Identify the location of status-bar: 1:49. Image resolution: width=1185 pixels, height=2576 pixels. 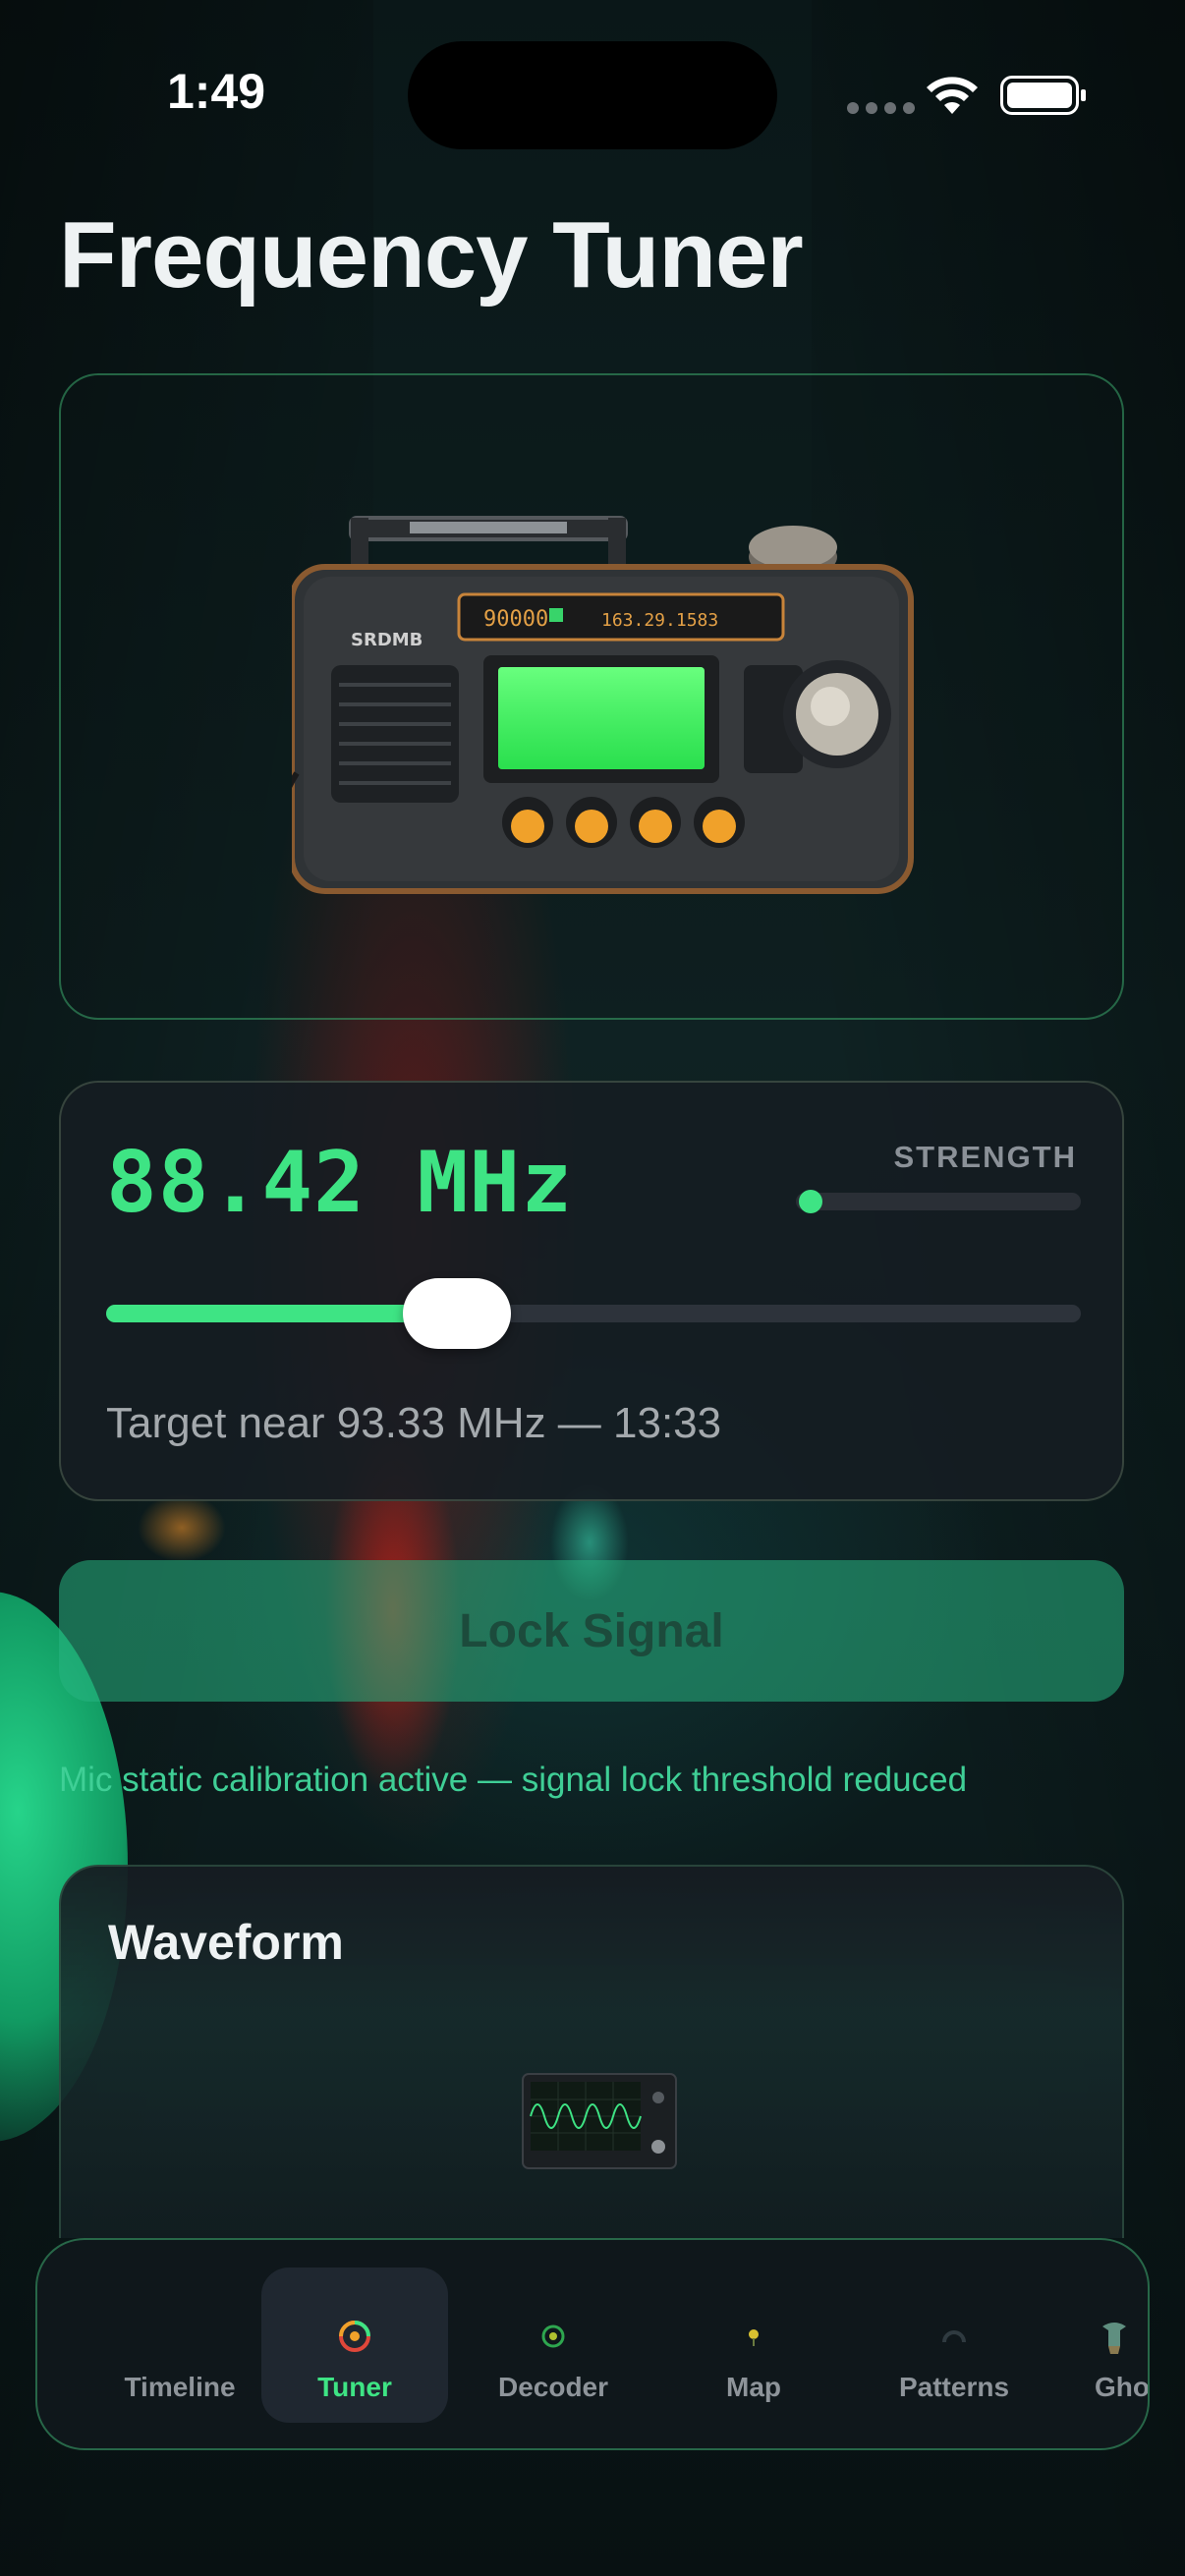
(592, 93).